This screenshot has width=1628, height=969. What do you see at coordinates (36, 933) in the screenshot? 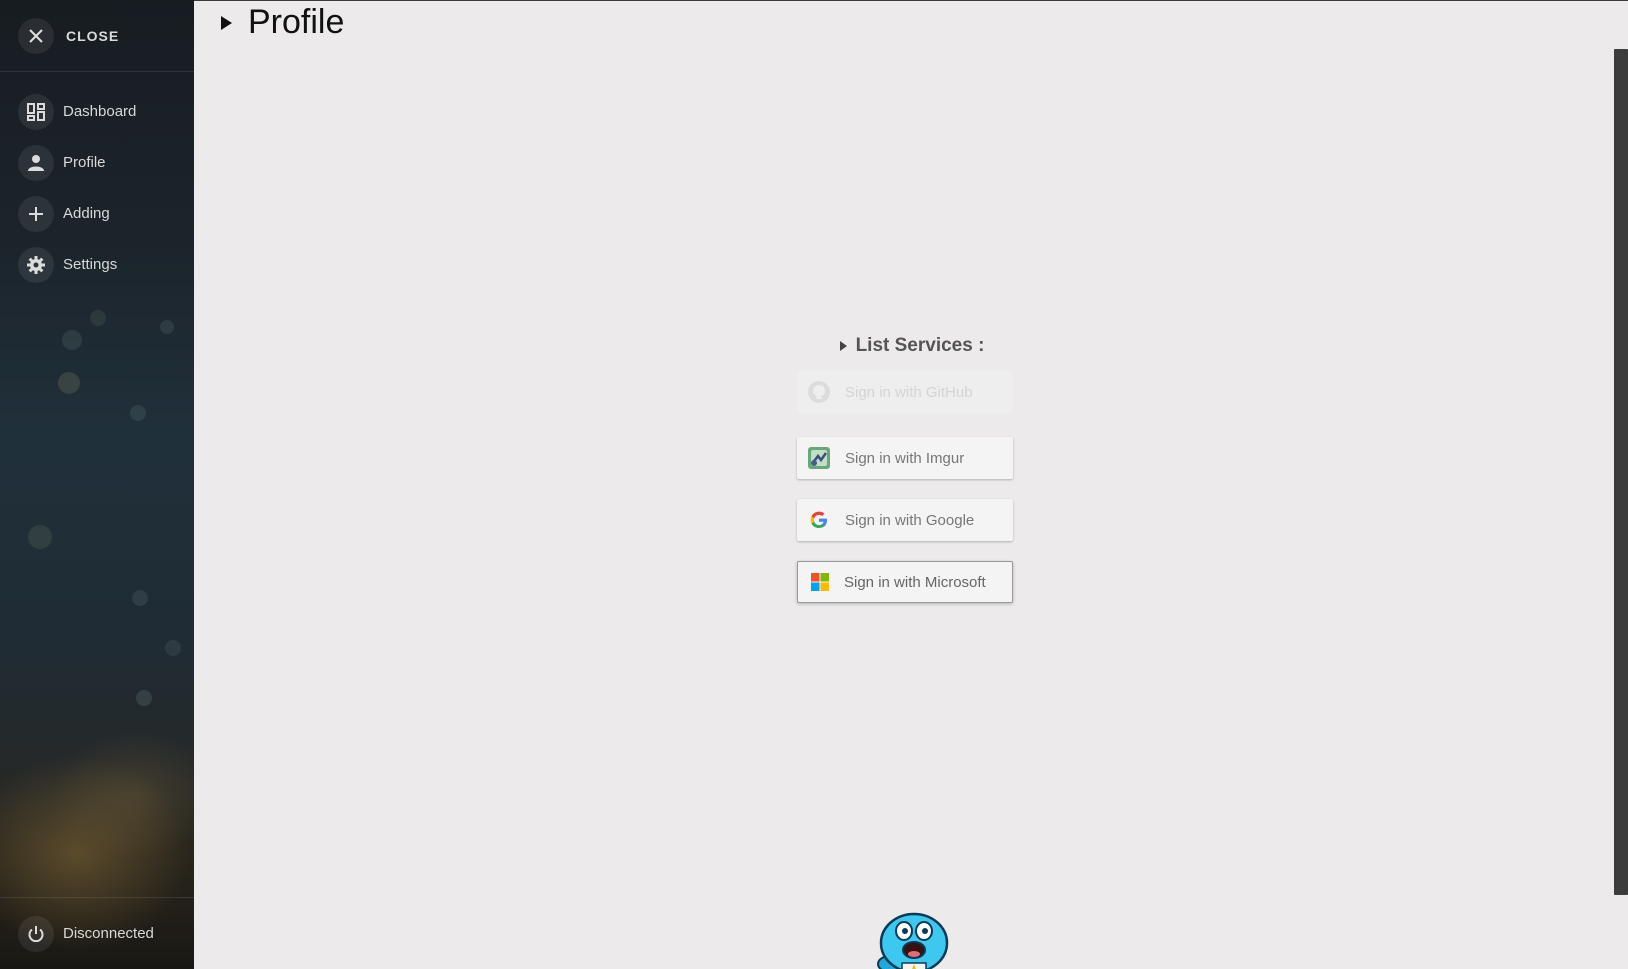
I see `power-icon` at bounding box center [36, 933].